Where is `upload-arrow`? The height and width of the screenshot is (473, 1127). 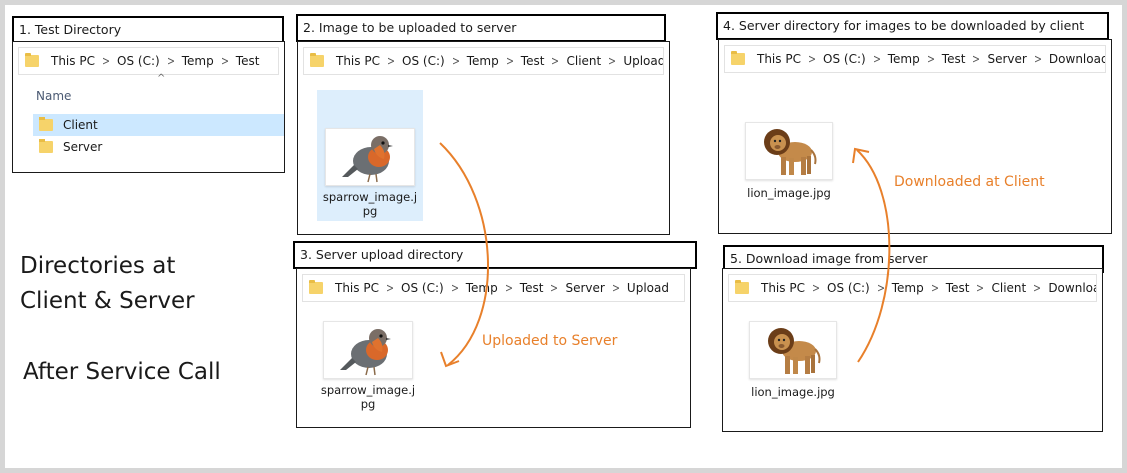
upload-arrow is located at coordinates (464, 254).